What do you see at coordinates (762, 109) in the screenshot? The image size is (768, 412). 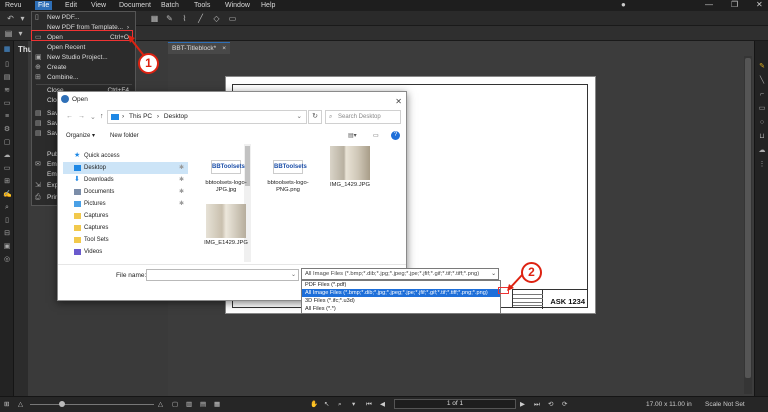 I see `rectangle-icon: ▭` at bounding box center [762, 109].